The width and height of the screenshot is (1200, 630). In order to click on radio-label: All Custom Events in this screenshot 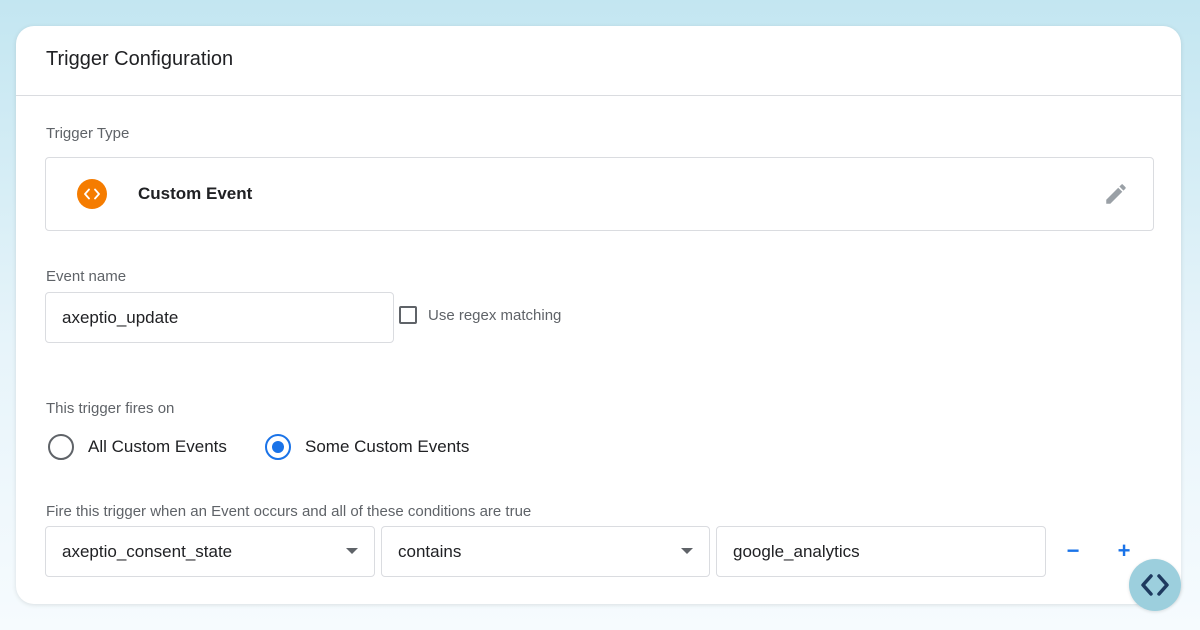, I will do `click(157, 446)`.